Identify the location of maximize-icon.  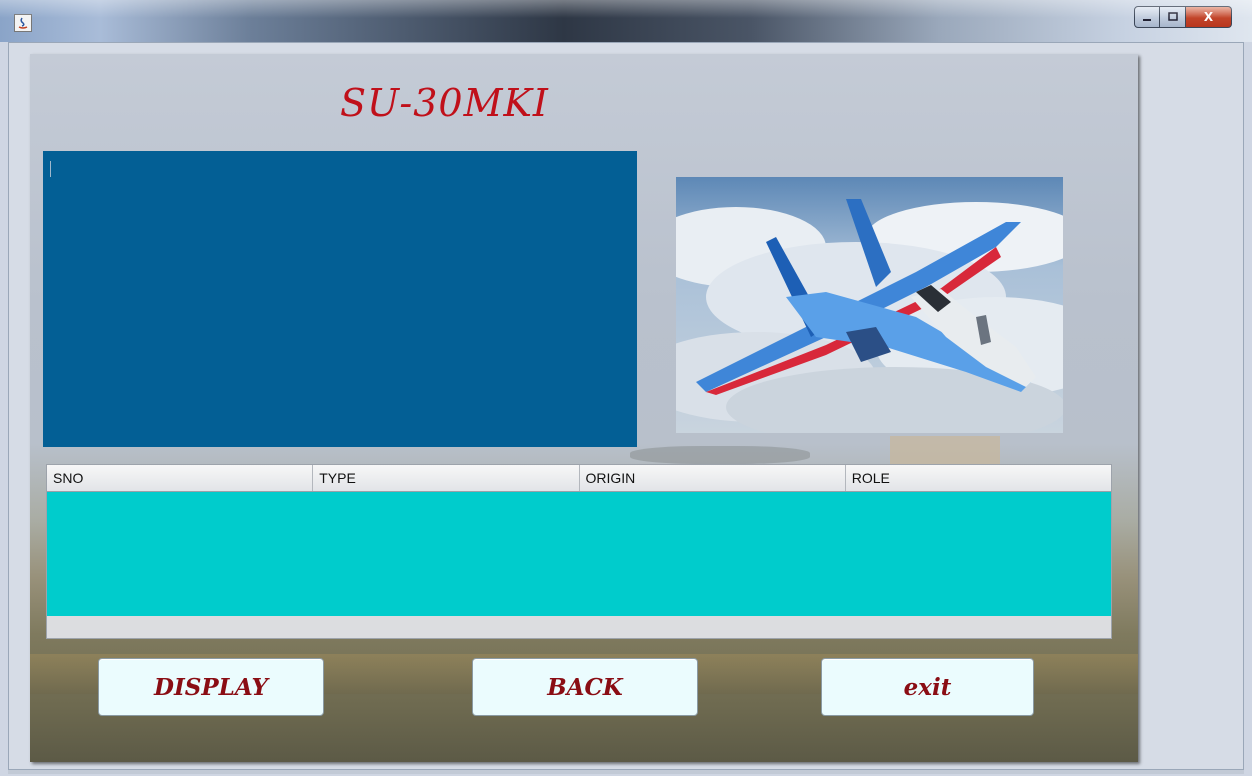
(1172, 16).